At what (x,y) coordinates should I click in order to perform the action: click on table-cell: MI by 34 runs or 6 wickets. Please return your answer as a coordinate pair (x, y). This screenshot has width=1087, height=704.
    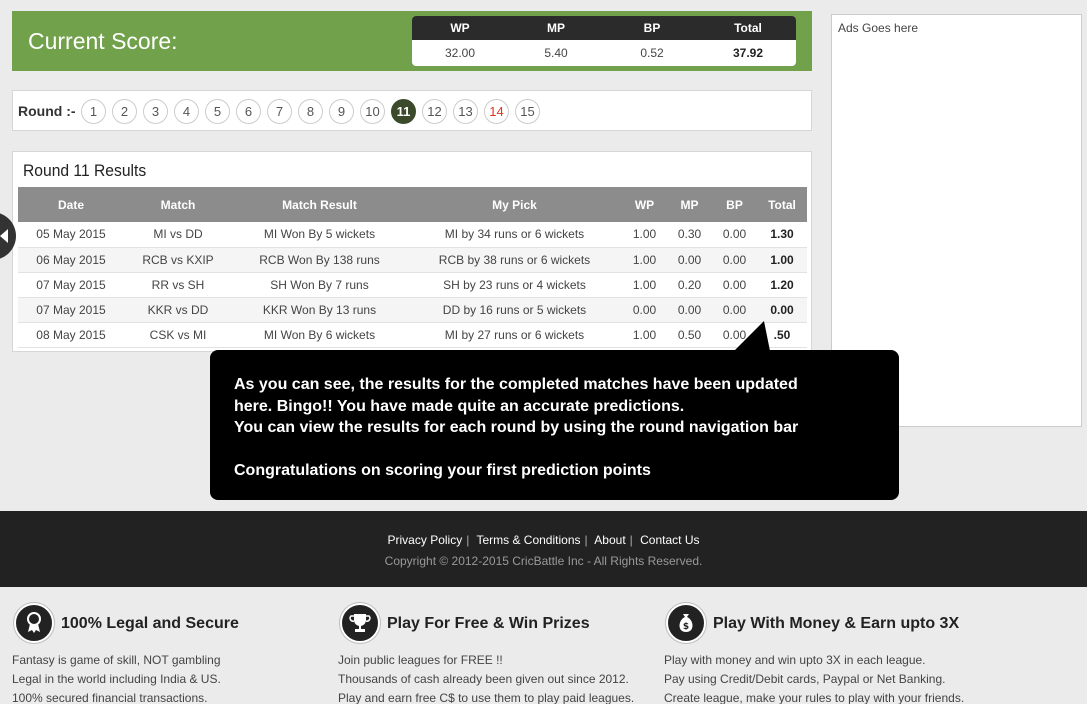
    Looking at the image, I should click on (514, 235).